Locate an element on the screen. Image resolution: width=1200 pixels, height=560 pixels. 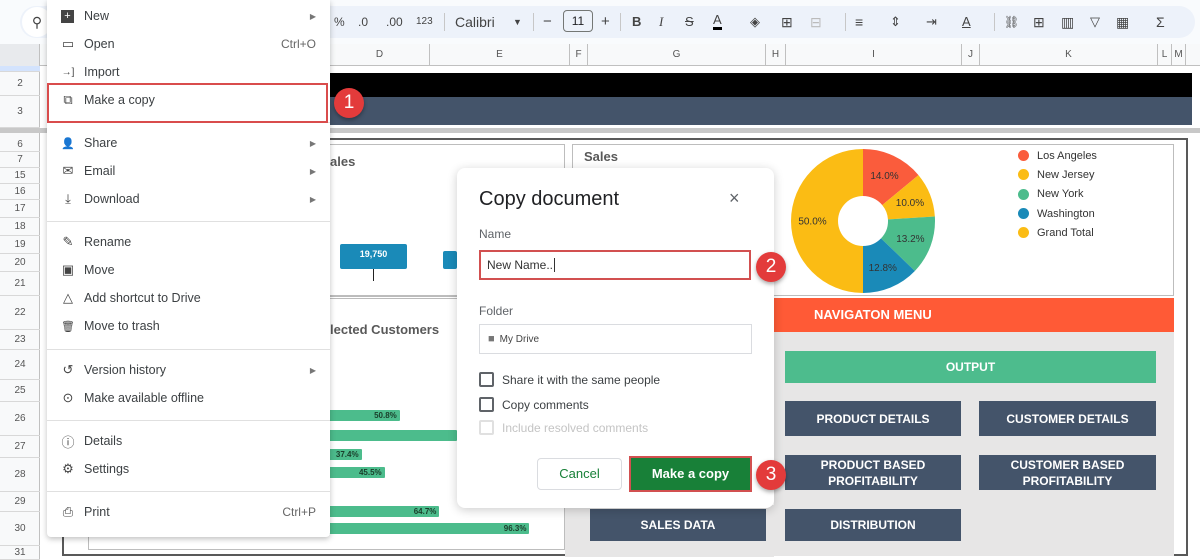
menu-item-settings: ⚙ Settings is located at coordinates (188, 469).